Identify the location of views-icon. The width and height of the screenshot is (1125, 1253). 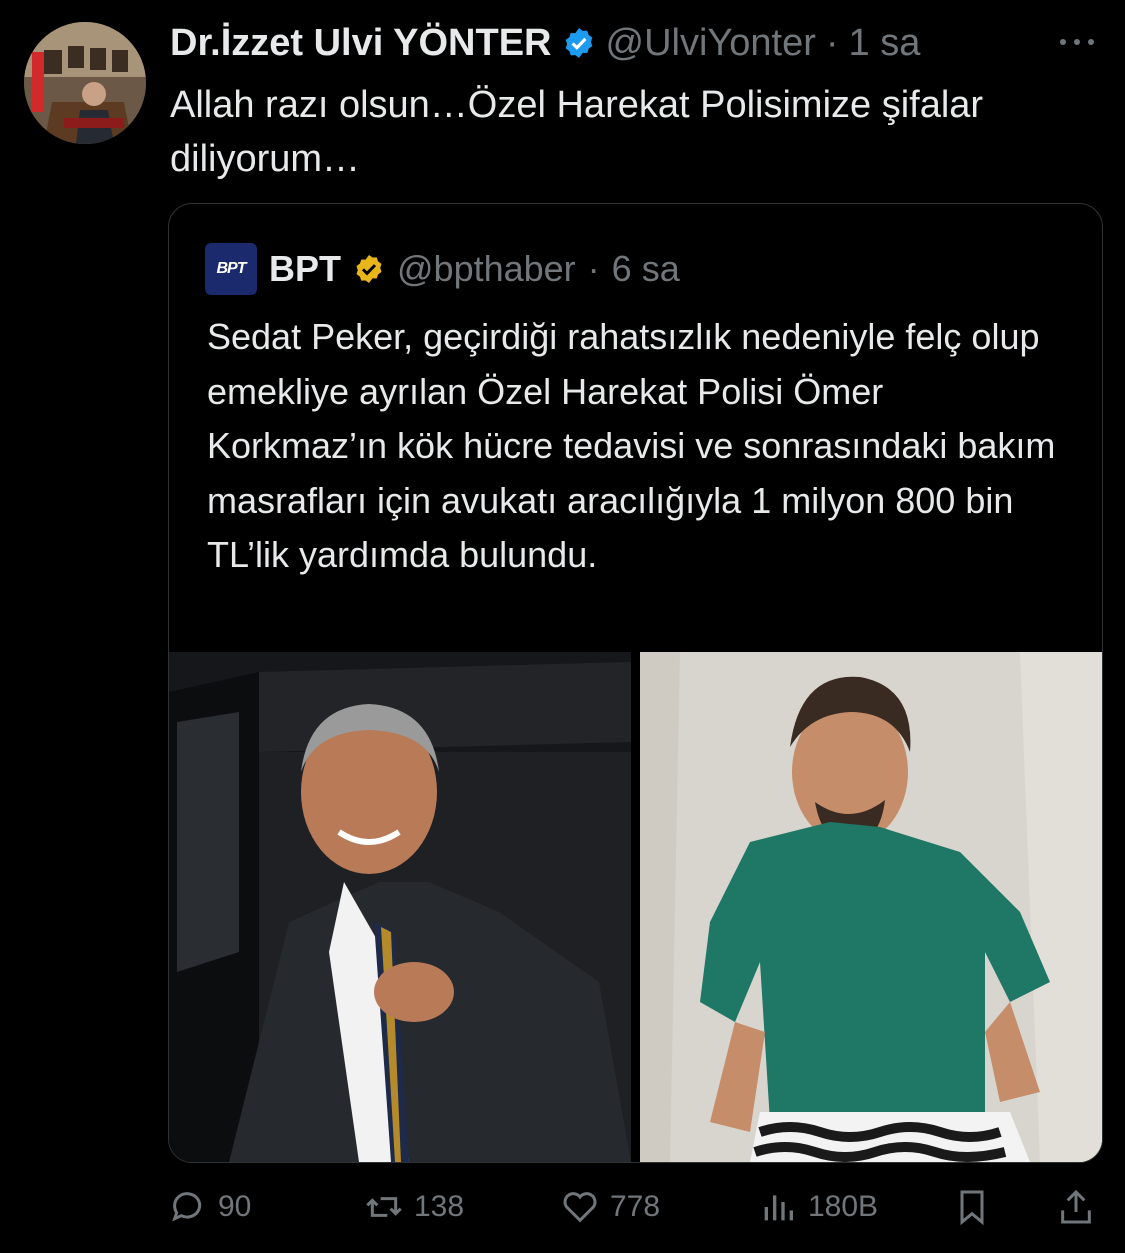
(778, 1208).